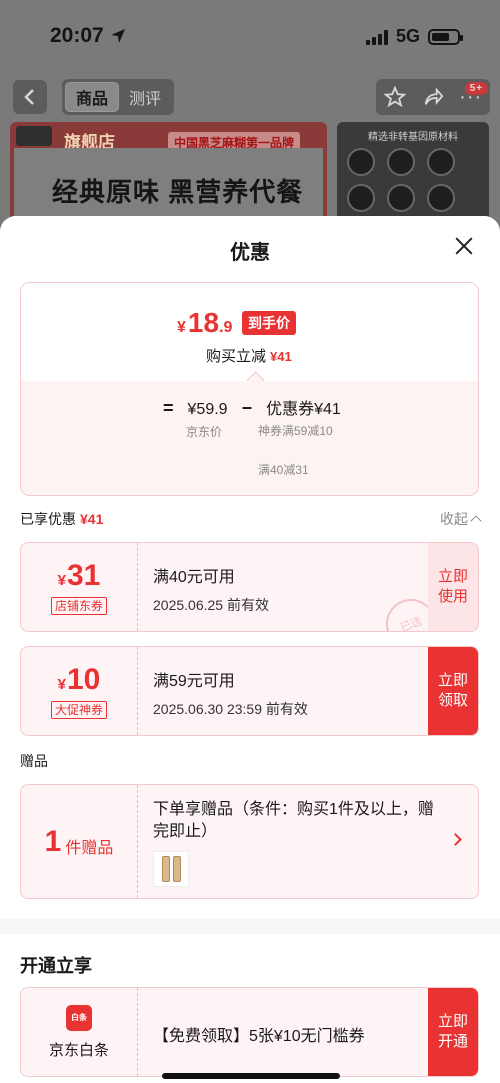 The width and height of the screenshot is (500, 1083). I want to click on gift-product-image, so click(171, 869).